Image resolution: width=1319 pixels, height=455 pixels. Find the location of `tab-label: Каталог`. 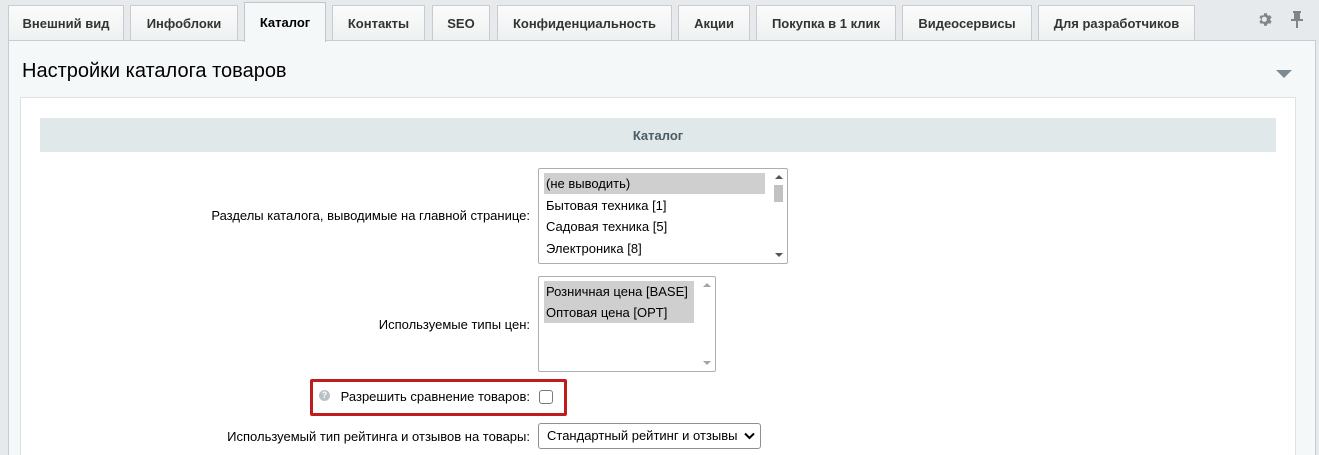

tab-label: Каталог is located at coordinates (285, 22).